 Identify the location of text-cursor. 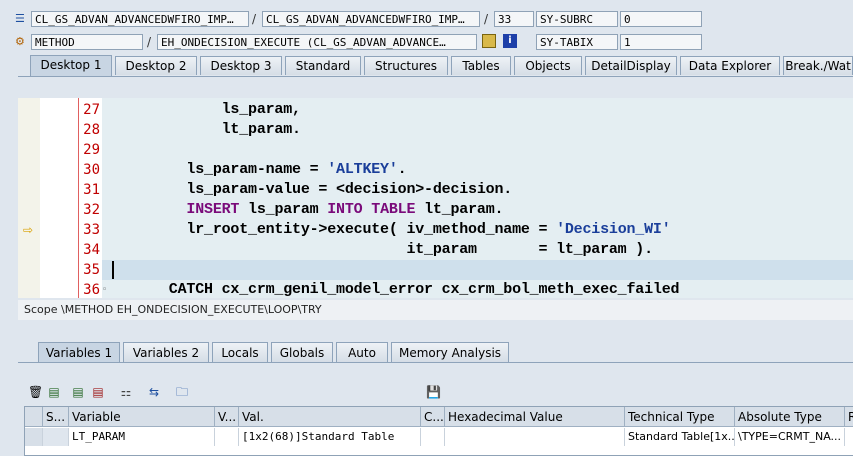
(113, 270).